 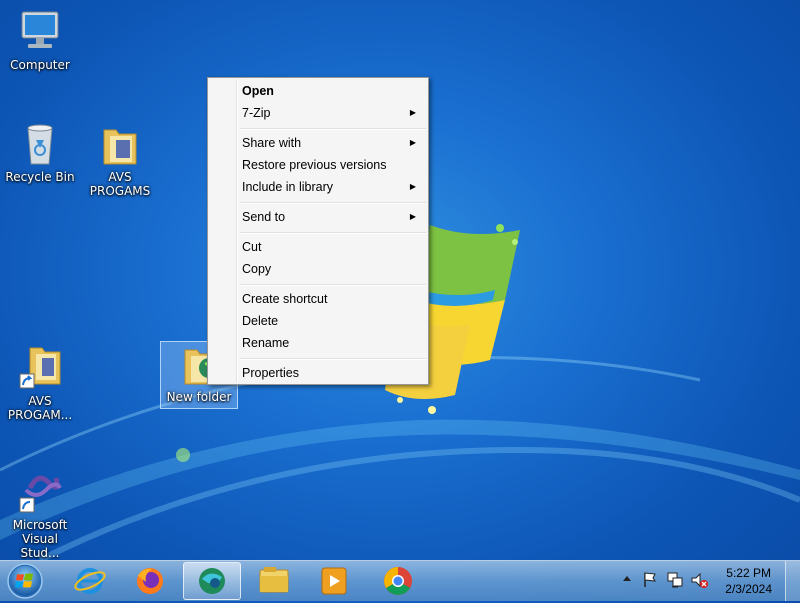 I want to click on windows-start-icon, so click(x=25, y=581).